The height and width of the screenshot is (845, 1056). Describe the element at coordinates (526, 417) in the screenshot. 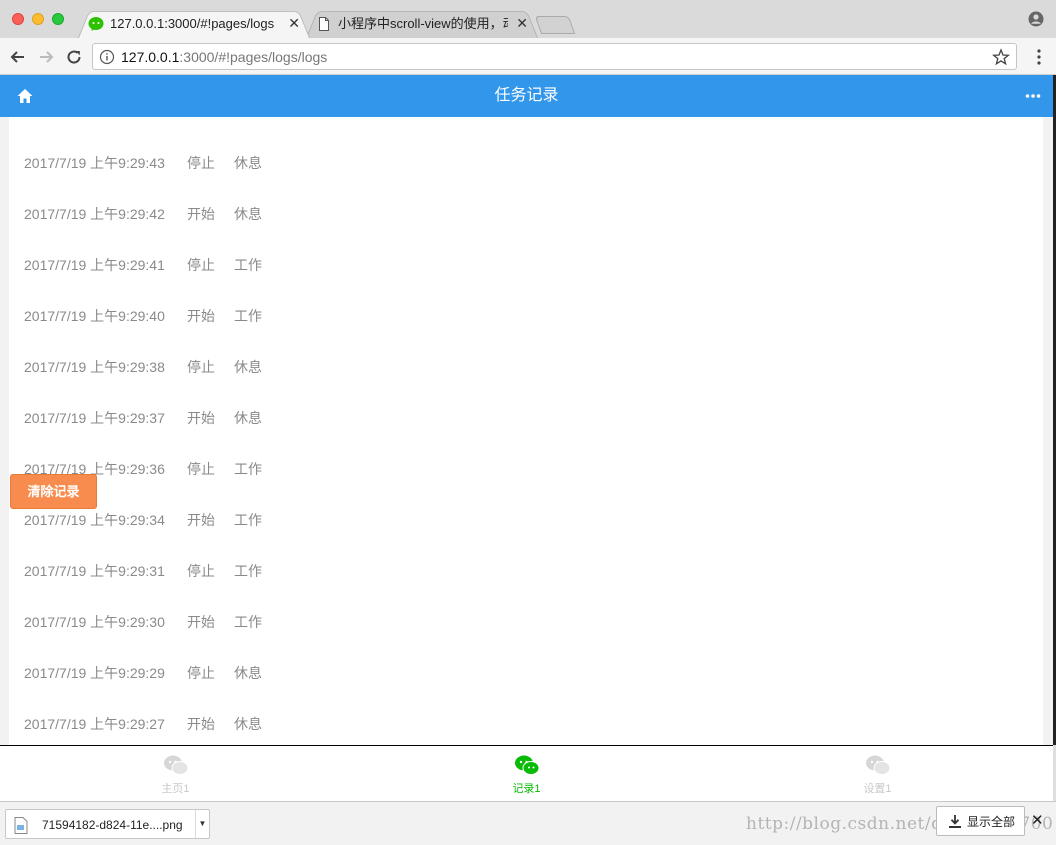

I see `log-item: 2017/7/19 上午9:29:37 开始 休息` at that location.